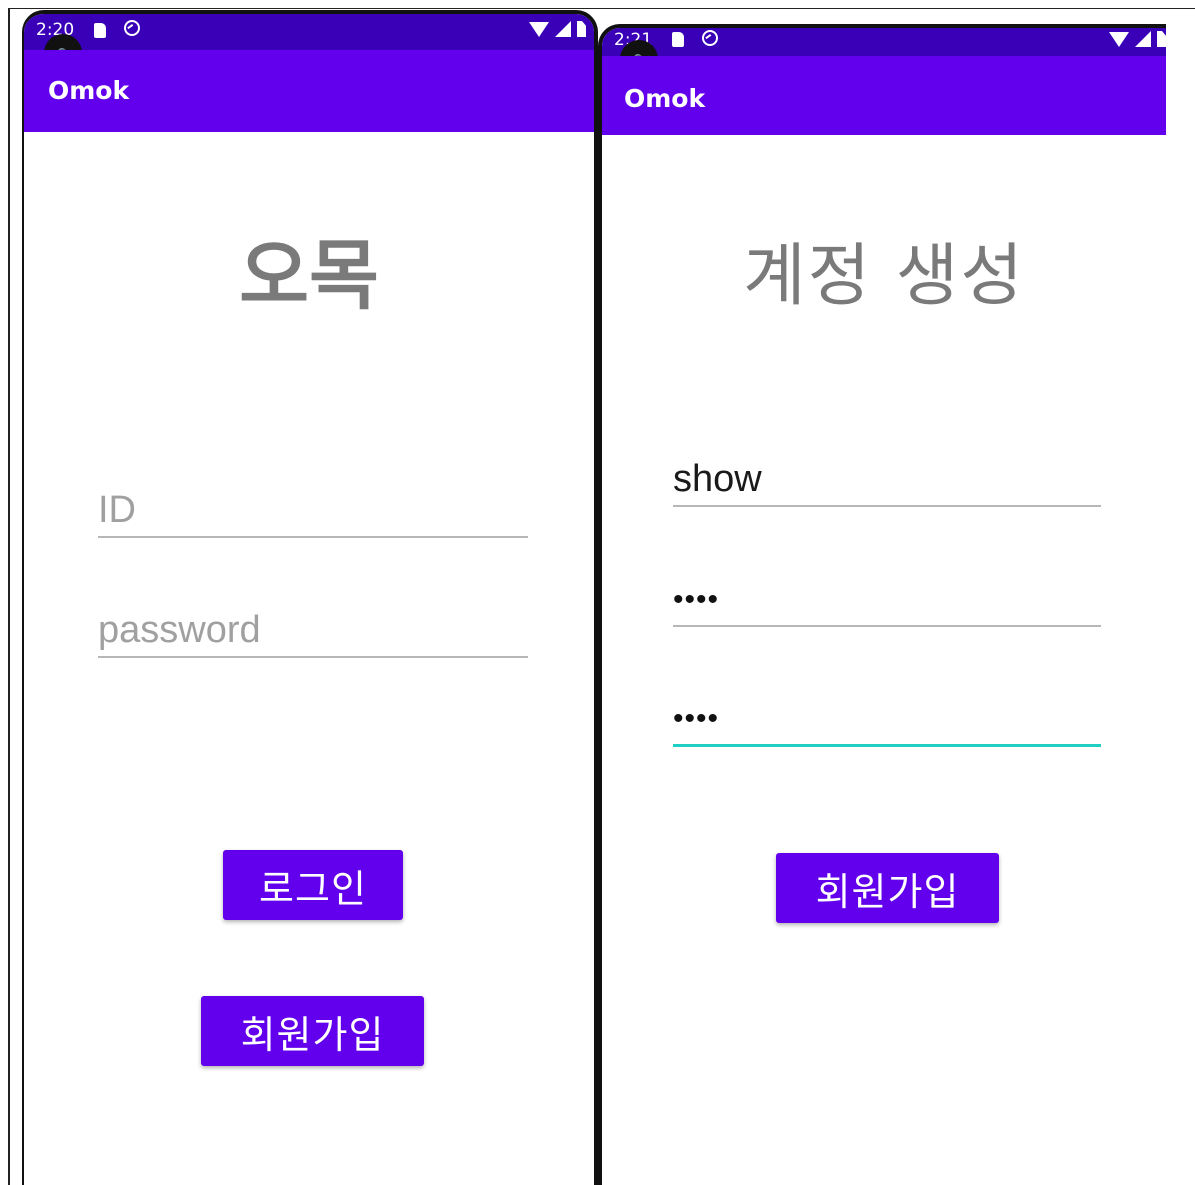 The height and width of the screenshot is (1185, 1195). I want to click on status-bar: 2:20, so click(309, 32).